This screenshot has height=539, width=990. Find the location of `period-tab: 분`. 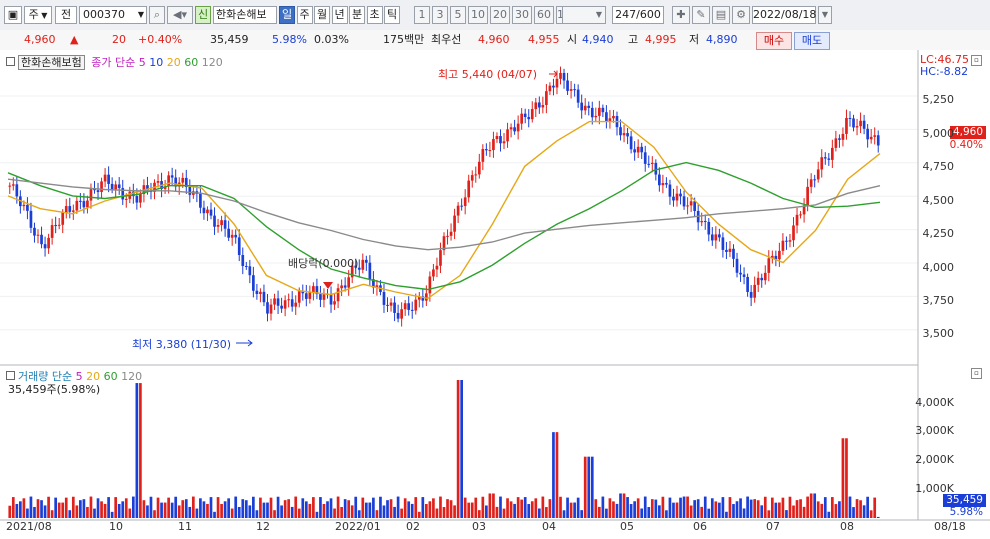

period-tab: 분 is located at coordinates (357, 15).